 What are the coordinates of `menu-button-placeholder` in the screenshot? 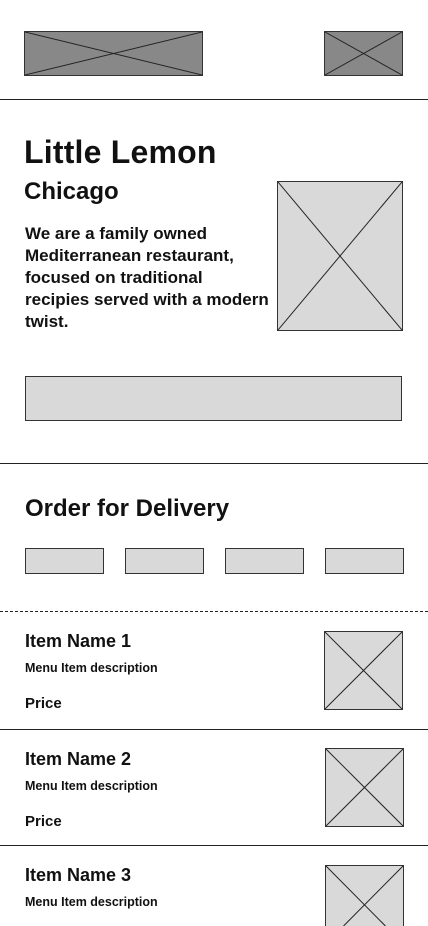 It's located at (363, 53).